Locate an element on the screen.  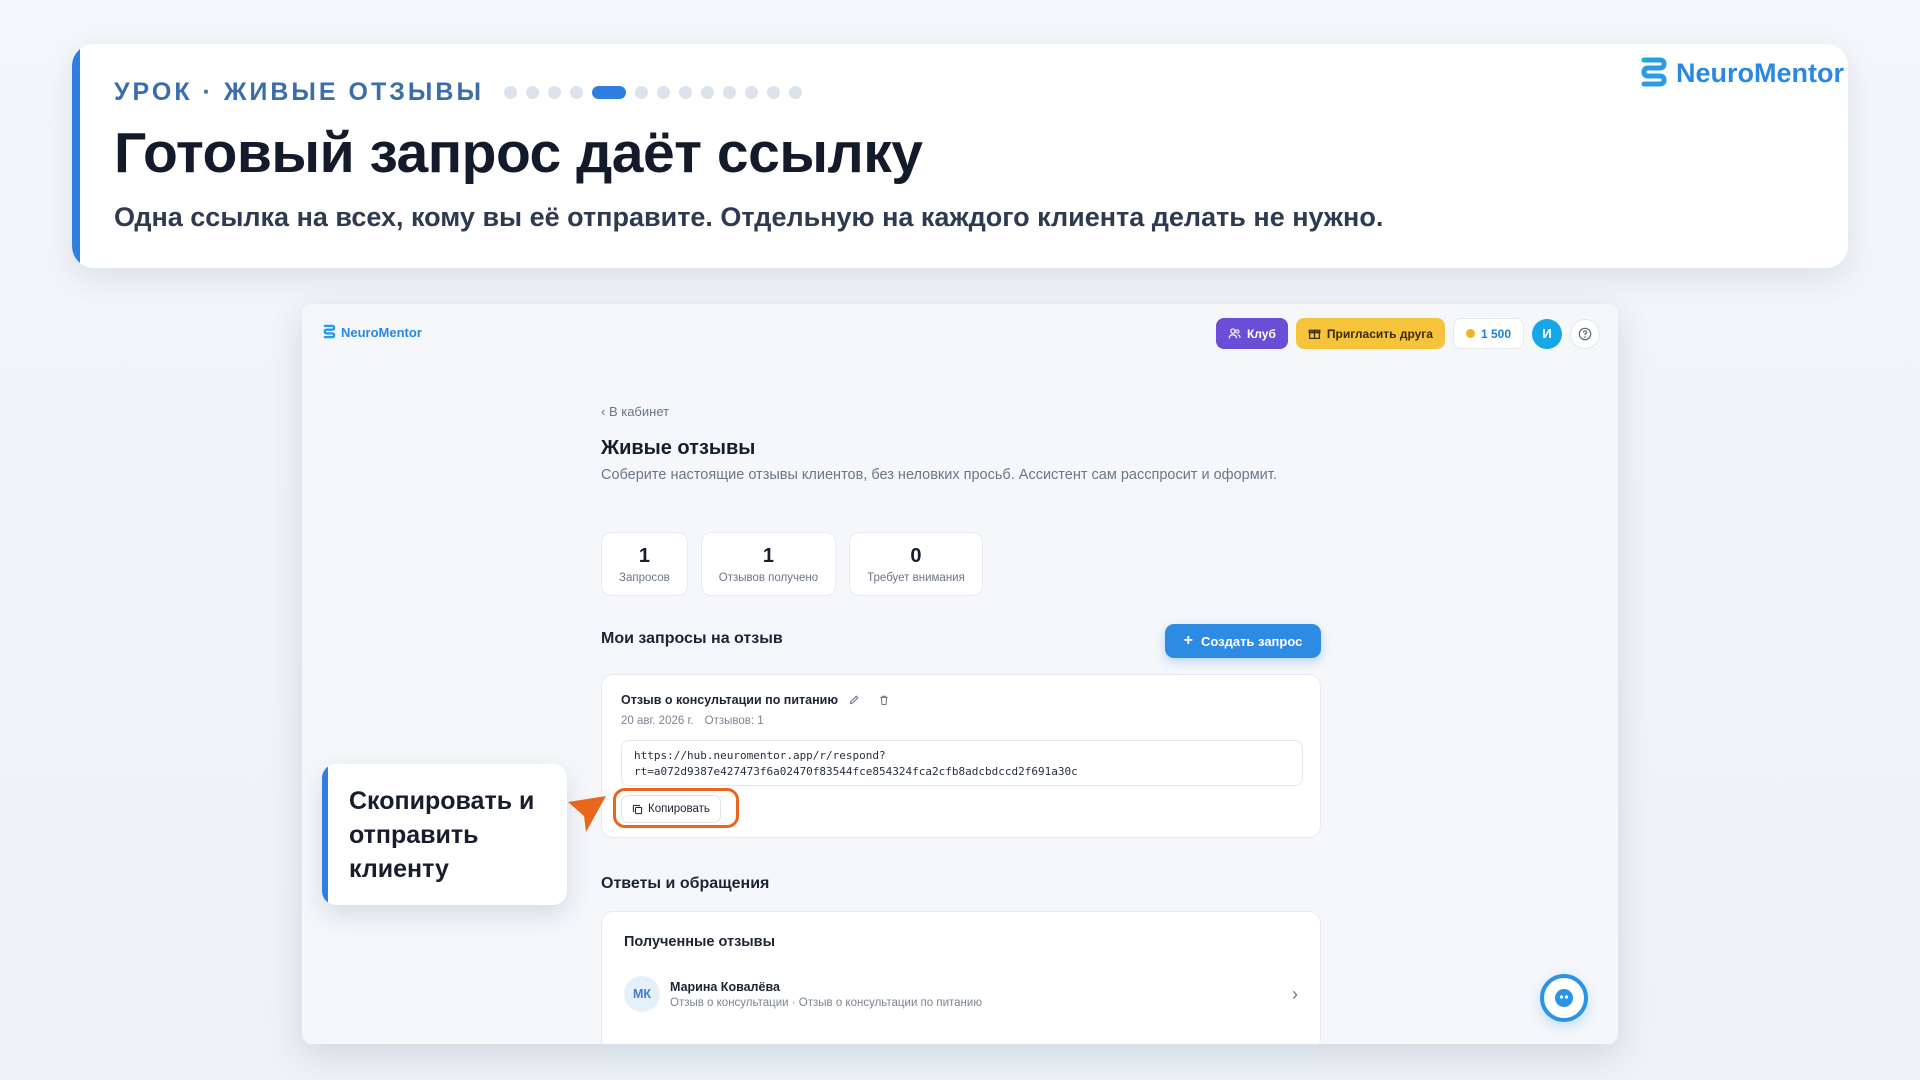
coins-balance: 1 500 is located at coordinates (1488, 333).